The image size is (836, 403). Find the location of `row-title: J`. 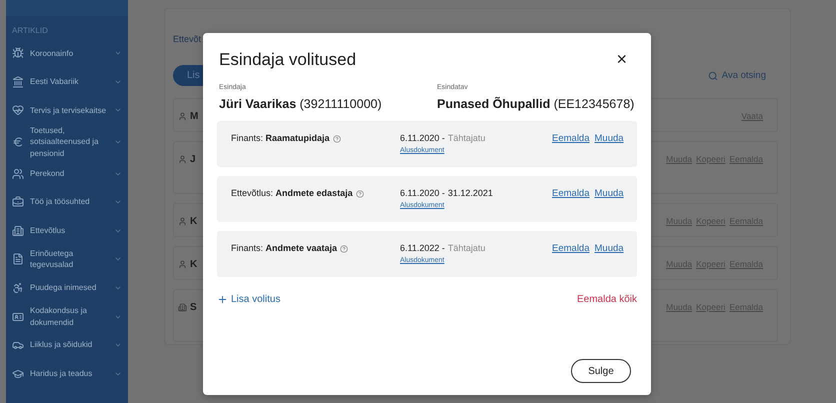

row-title: J is located at coordinates (193, 159).